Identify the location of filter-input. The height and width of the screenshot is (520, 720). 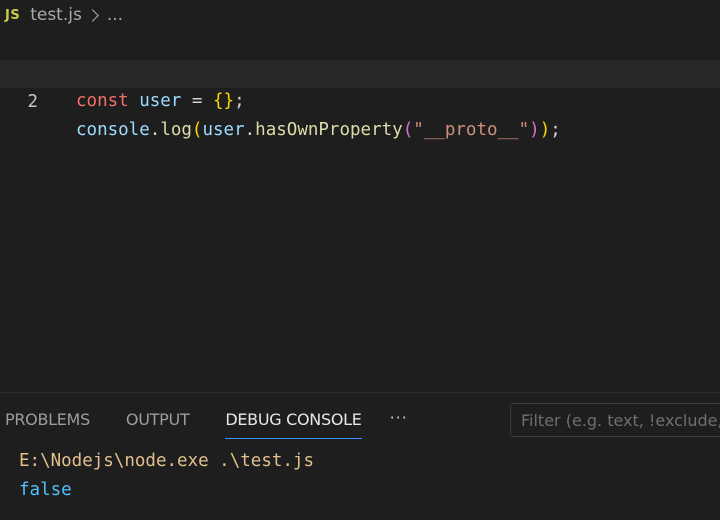
(615, 420).